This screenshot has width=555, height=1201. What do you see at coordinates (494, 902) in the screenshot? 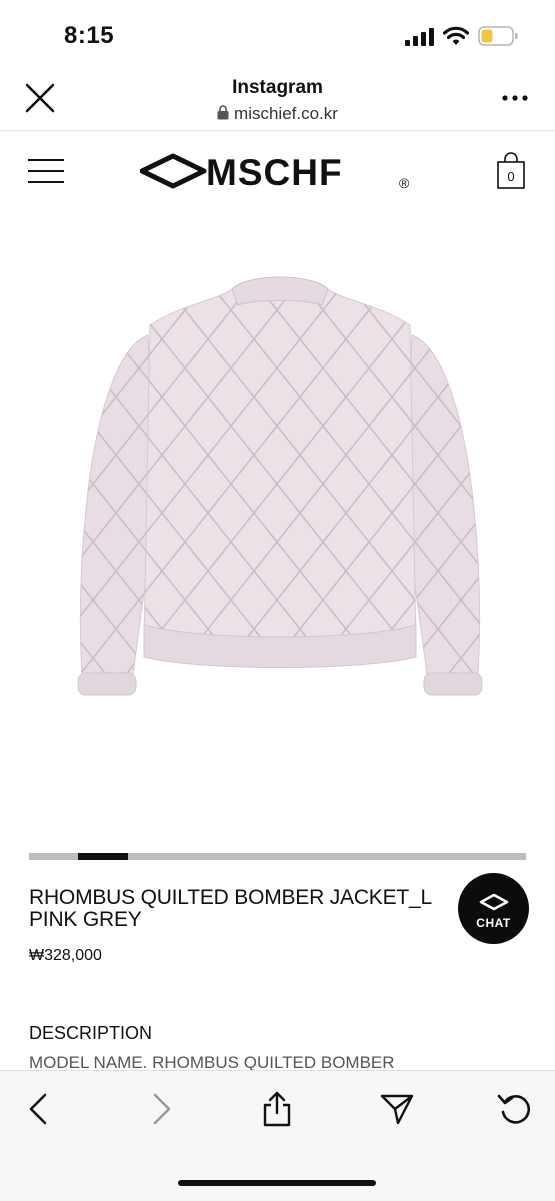
I see `chat-diamond-icon` at bounding box center [494, 902].